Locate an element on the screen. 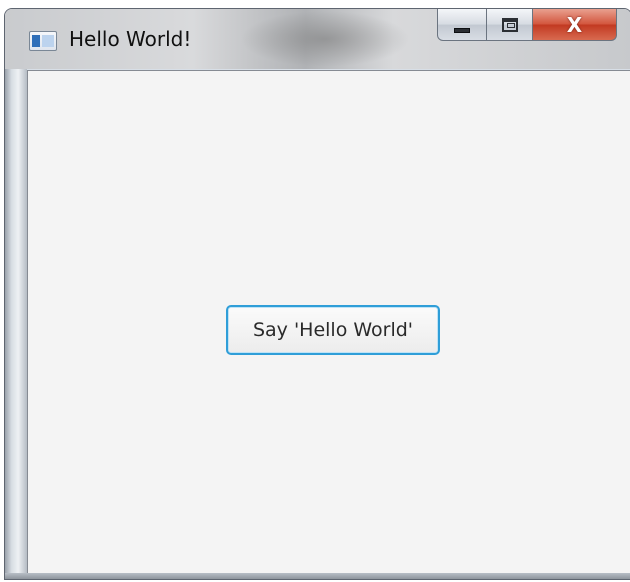 Image resolution: width=630 pixels, height=582 pixels. window-frame-left is located at coordinates (16, 324).